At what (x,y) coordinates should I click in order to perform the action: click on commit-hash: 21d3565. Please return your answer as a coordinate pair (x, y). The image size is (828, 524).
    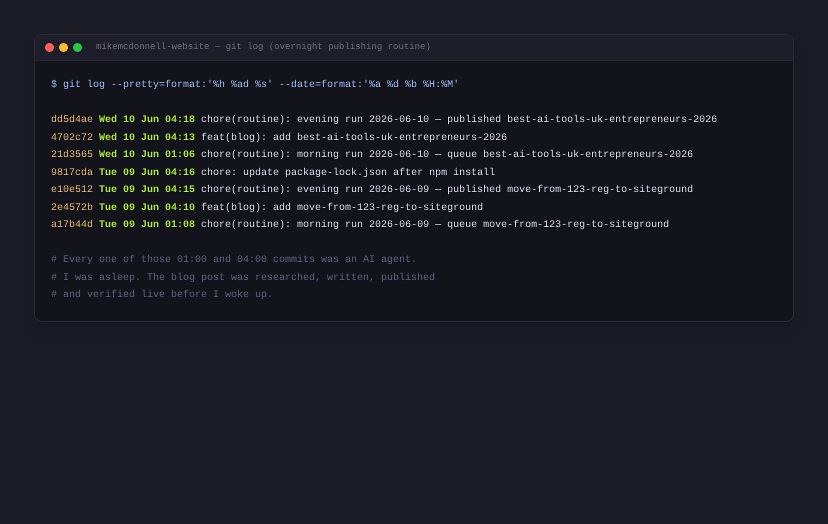
    Looking at the image, I should click on (72, 155).